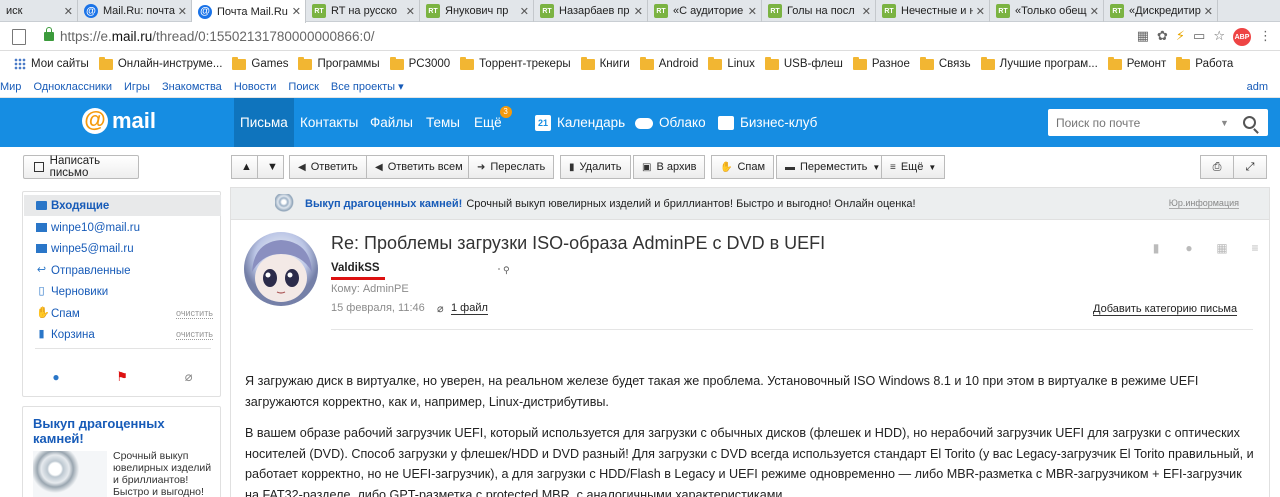 This screenshot has height=497, width=1280. What do you see at coordinates (595, 167) in the screenshot?
I see `delete-button: ▮ Удалить` at bounding box center [595, 167].